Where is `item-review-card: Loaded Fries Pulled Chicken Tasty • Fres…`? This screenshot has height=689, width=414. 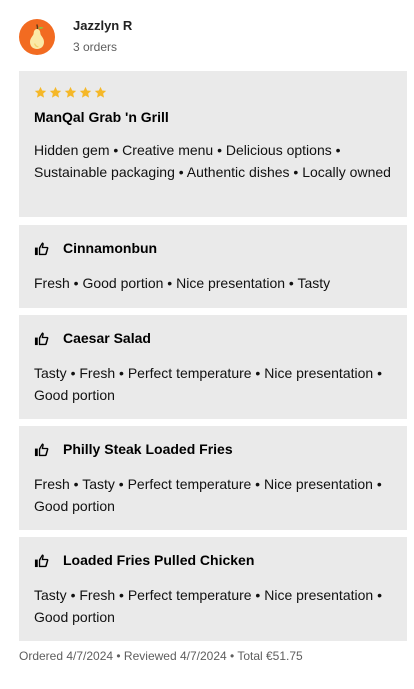
item-review-card: Loaded Fries Pulled Chicken Tasty • Fres… is located at coordinates (213, 589).